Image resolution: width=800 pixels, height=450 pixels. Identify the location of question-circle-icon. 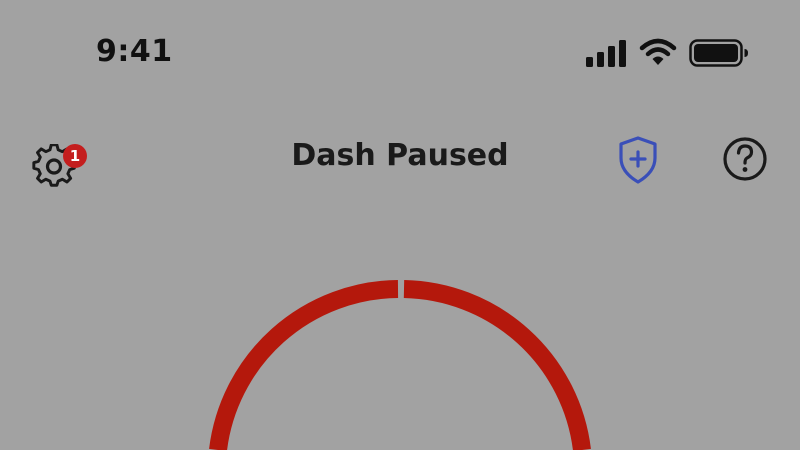
(745, 159).